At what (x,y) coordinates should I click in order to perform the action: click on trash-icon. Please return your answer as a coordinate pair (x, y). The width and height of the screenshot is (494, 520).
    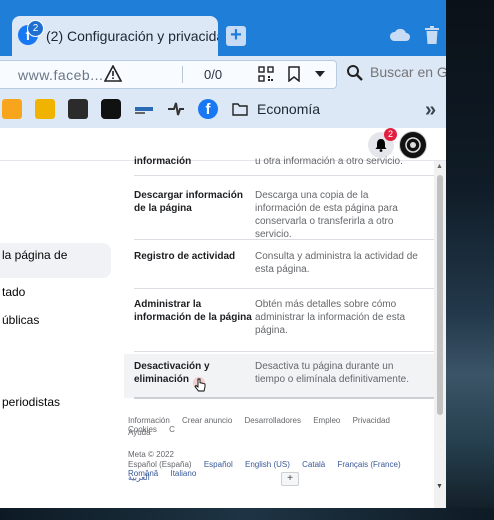
    Looking at the image, I should click on (432, 35).